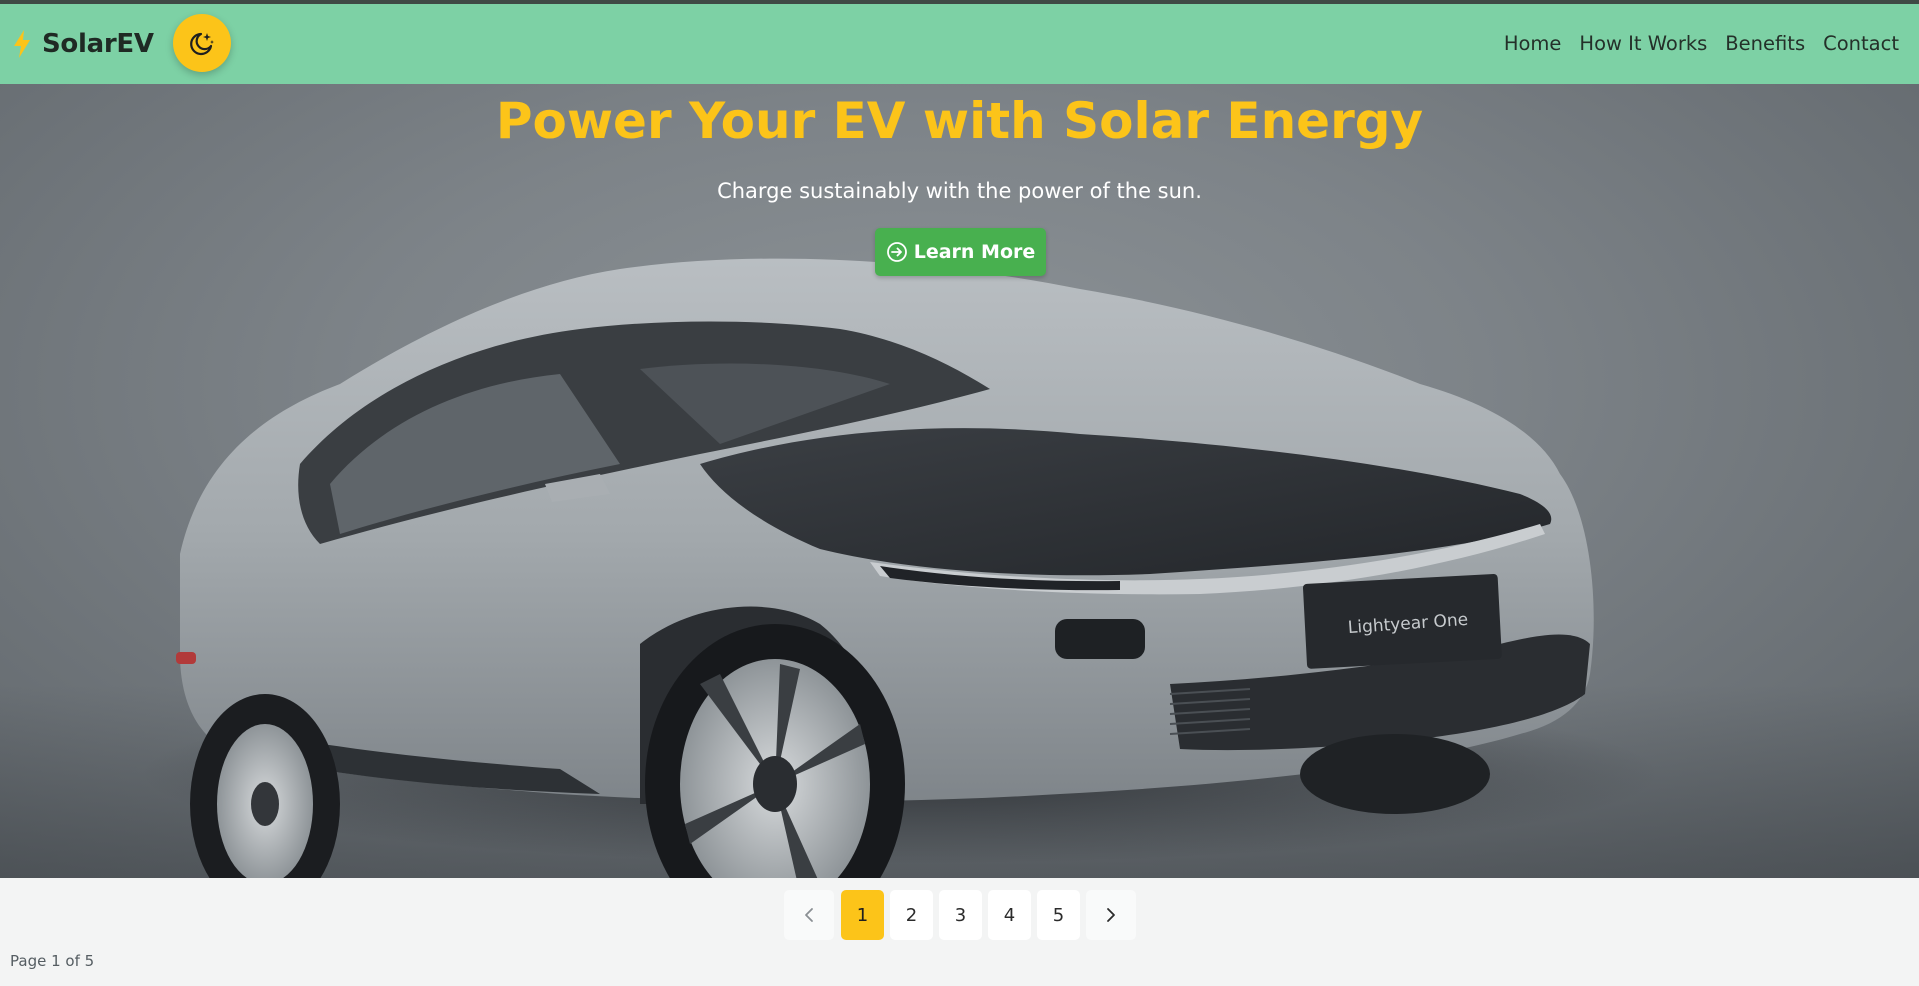 The image size is (1919, 986). What do you see at coordinates (1058, 915) in the screenshot?
I see `page-button-5: 5` at bounding box center [1058, 915].